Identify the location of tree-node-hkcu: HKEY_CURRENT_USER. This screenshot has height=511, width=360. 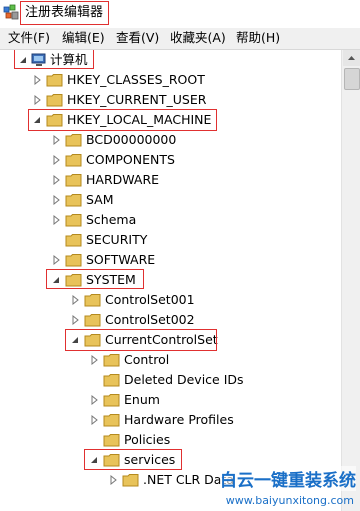
(170, 100).